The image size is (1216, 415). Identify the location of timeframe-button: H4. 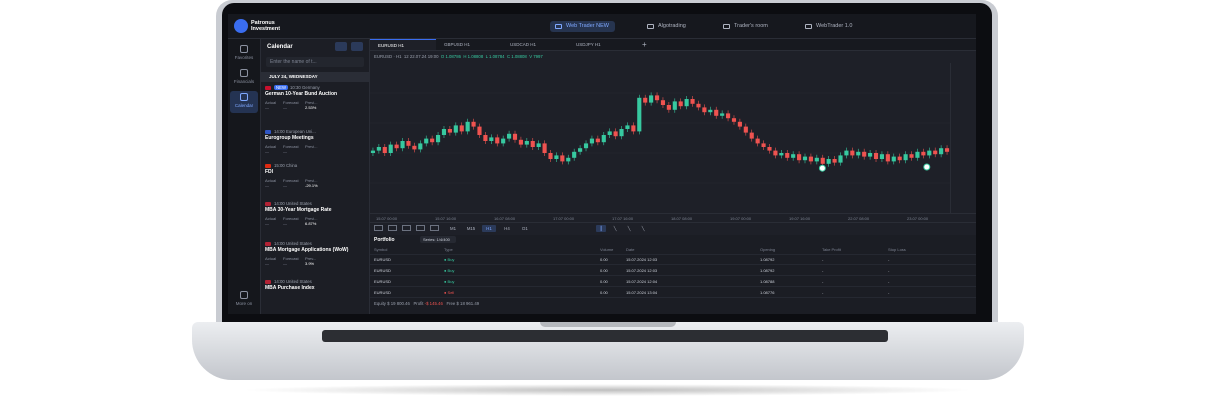
(507, 228).